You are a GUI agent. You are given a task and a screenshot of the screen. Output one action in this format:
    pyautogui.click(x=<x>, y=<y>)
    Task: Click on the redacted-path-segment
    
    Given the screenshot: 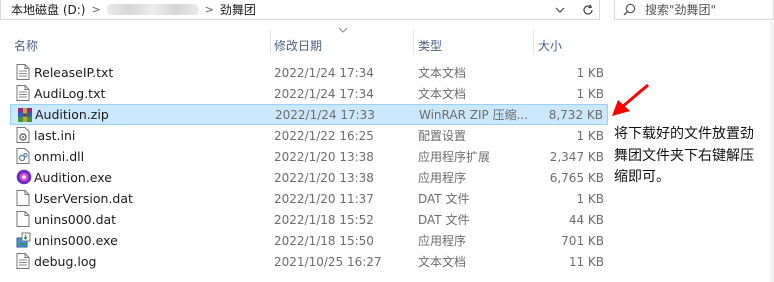 What is the action you would take?
    pyautogui.click(x=152, y=9)
    